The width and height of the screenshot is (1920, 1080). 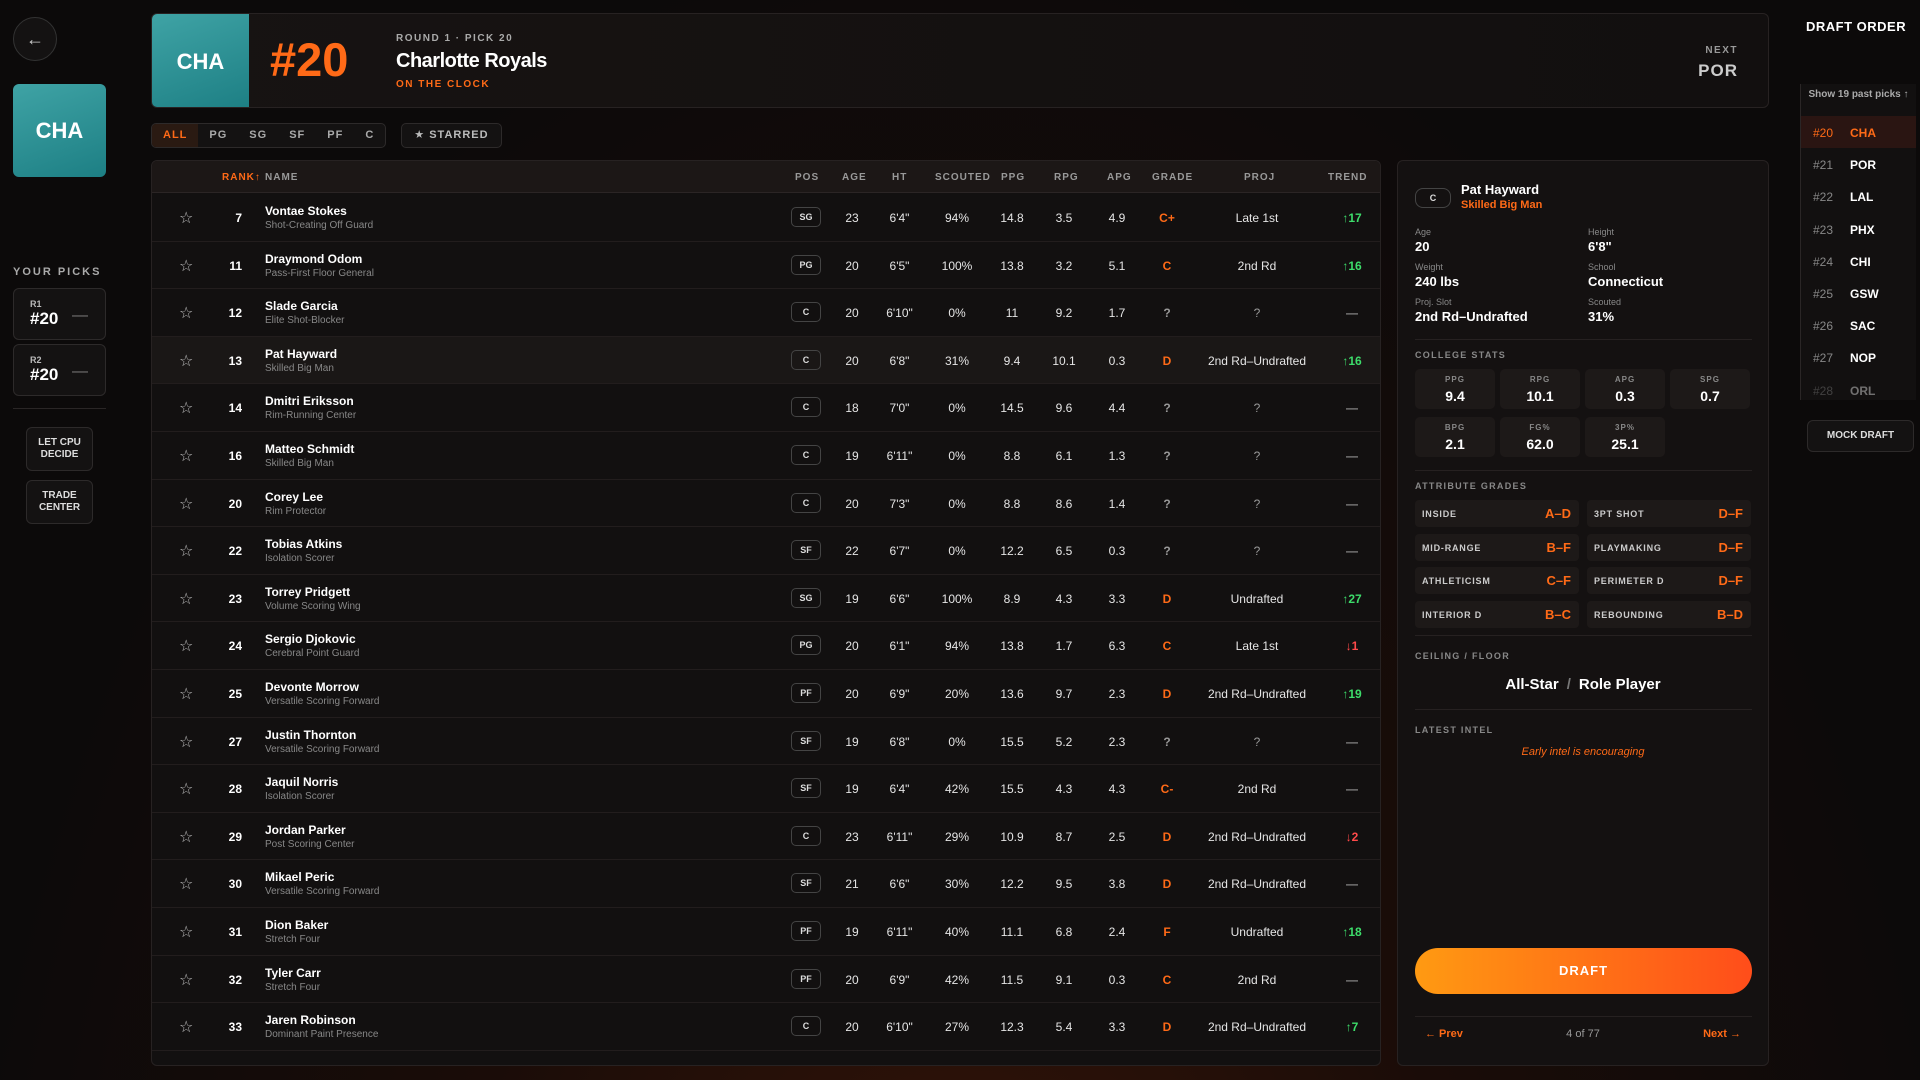 I want to click on draft-order-item: #23 PHX, so click(x=1858, y=229).